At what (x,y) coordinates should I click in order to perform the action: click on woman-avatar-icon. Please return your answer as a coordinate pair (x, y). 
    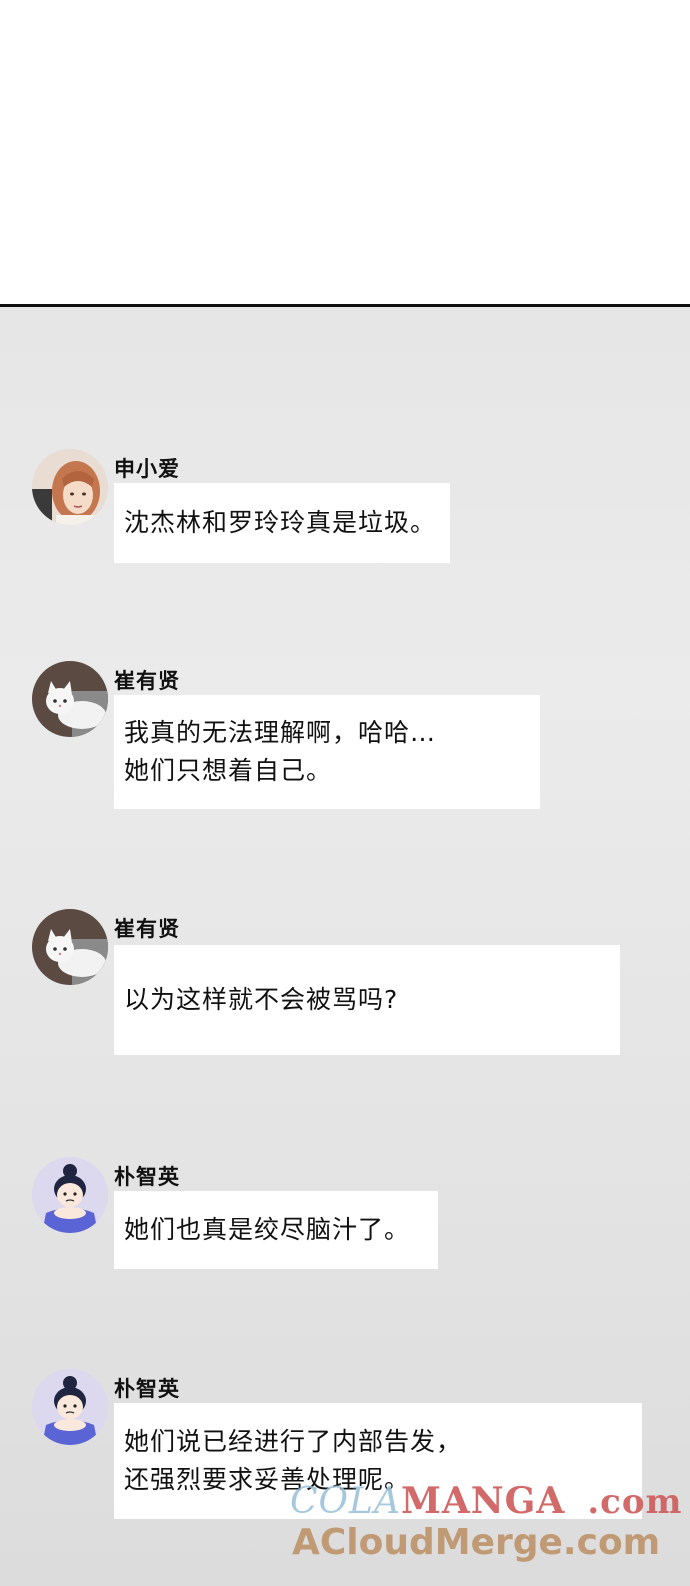
    Looking at the image, I should click on (70, 487).